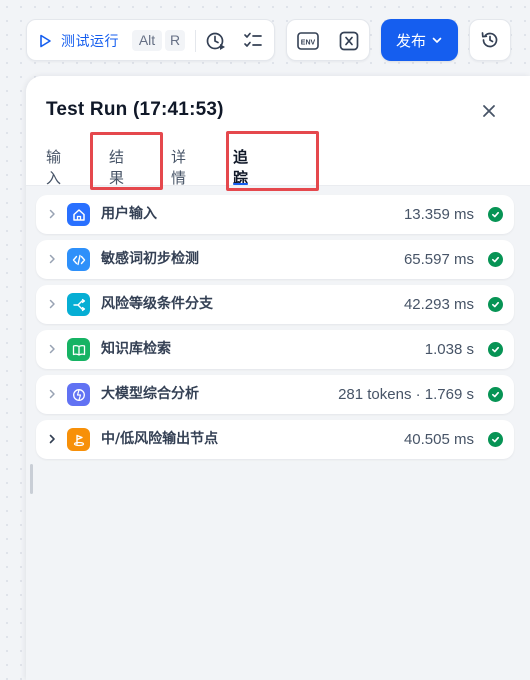 The width and height of the screenshot is (530, 680). Describe the element at coordinates (438, 439) in the screenshot. I see `node-elapsed-time: 40.505 ms` at that location.